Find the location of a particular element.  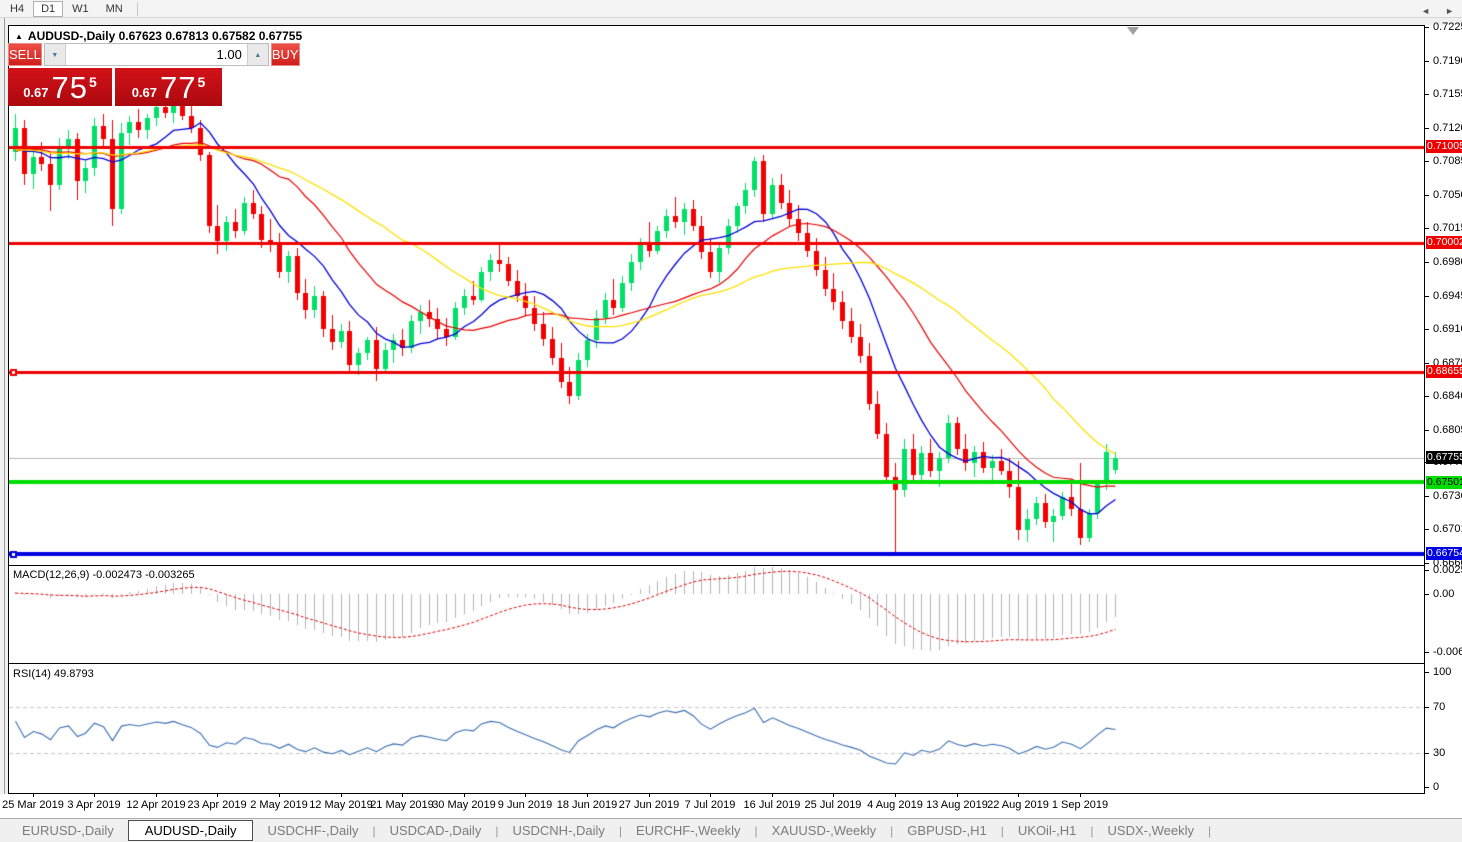

tab-audusd-daily: AUDUSD-,Daily is located at coordinates (190, 830).